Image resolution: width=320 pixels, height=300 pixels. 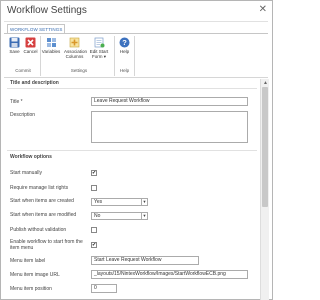 I want to click on start-when-modified-value: No, so click(x=97, y=216).